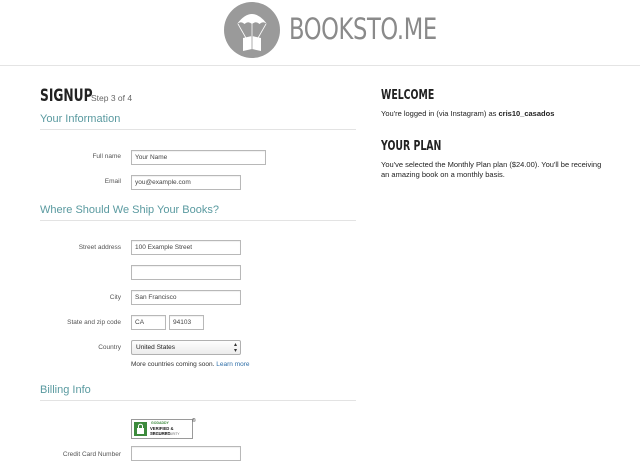  Describe the element at coordinates (173, 364) in the screenshot. I see `country-note-text: More countries coming soon.` at that location.